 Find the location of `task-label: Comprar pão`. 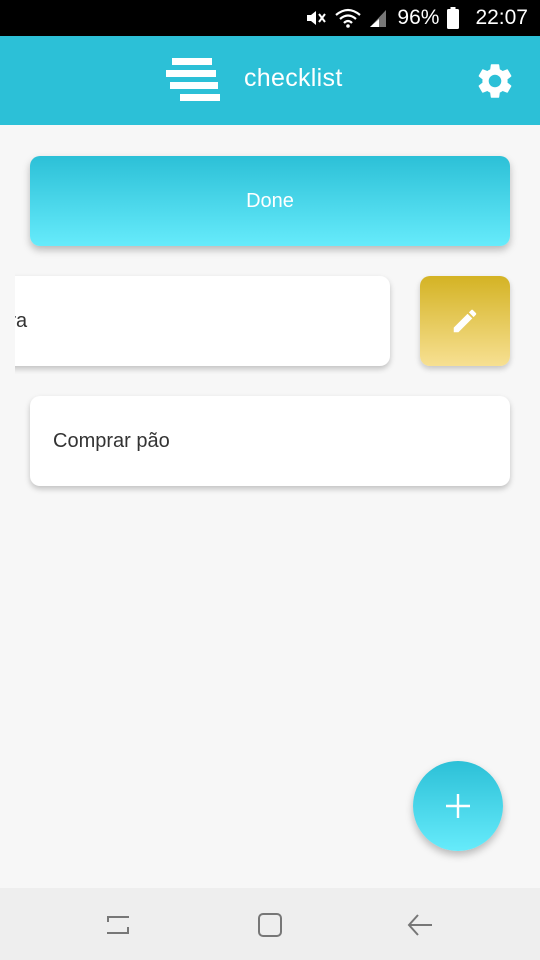

task-label: Comprar pão is located at coordinates (111, 440).